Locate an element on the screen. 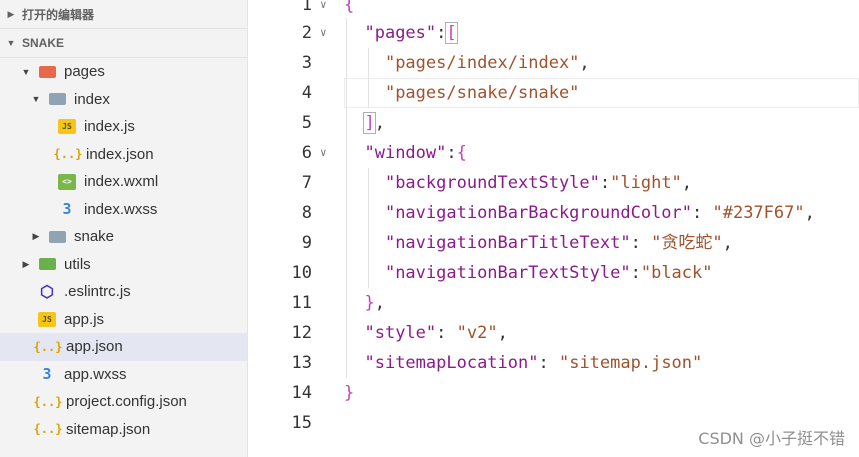 The image size is (859, 457). json-key: "style" is located at coordinates (400, 333).